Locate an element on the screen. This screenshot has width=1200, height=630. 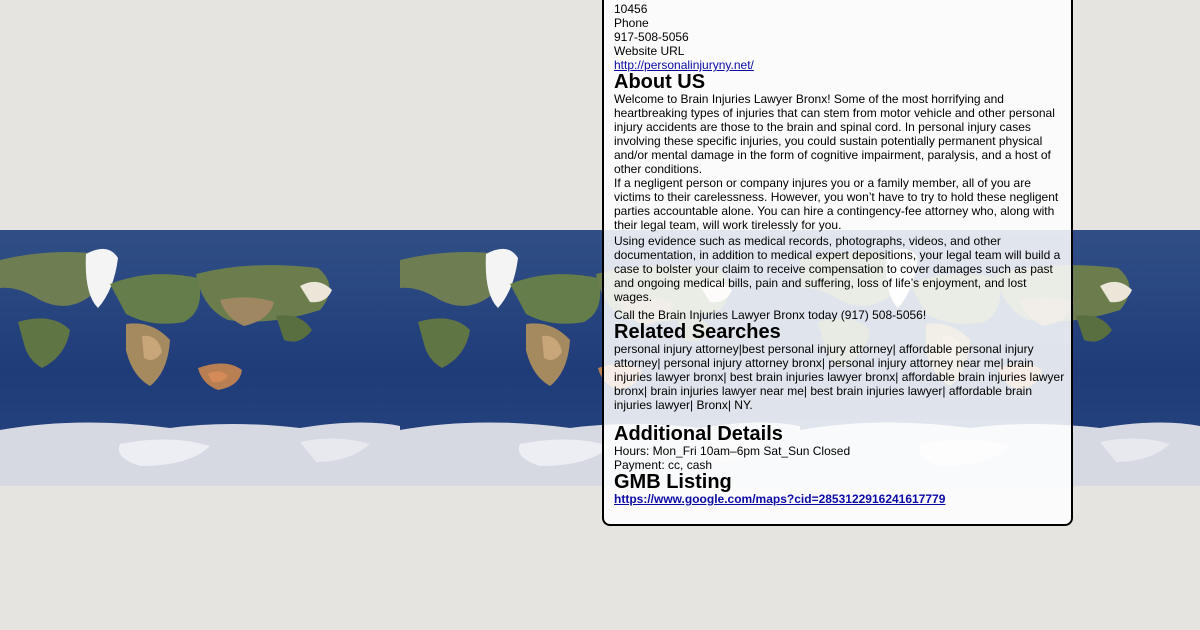
related-searches-heading: Related Searches is located at coordinates (697, 332).